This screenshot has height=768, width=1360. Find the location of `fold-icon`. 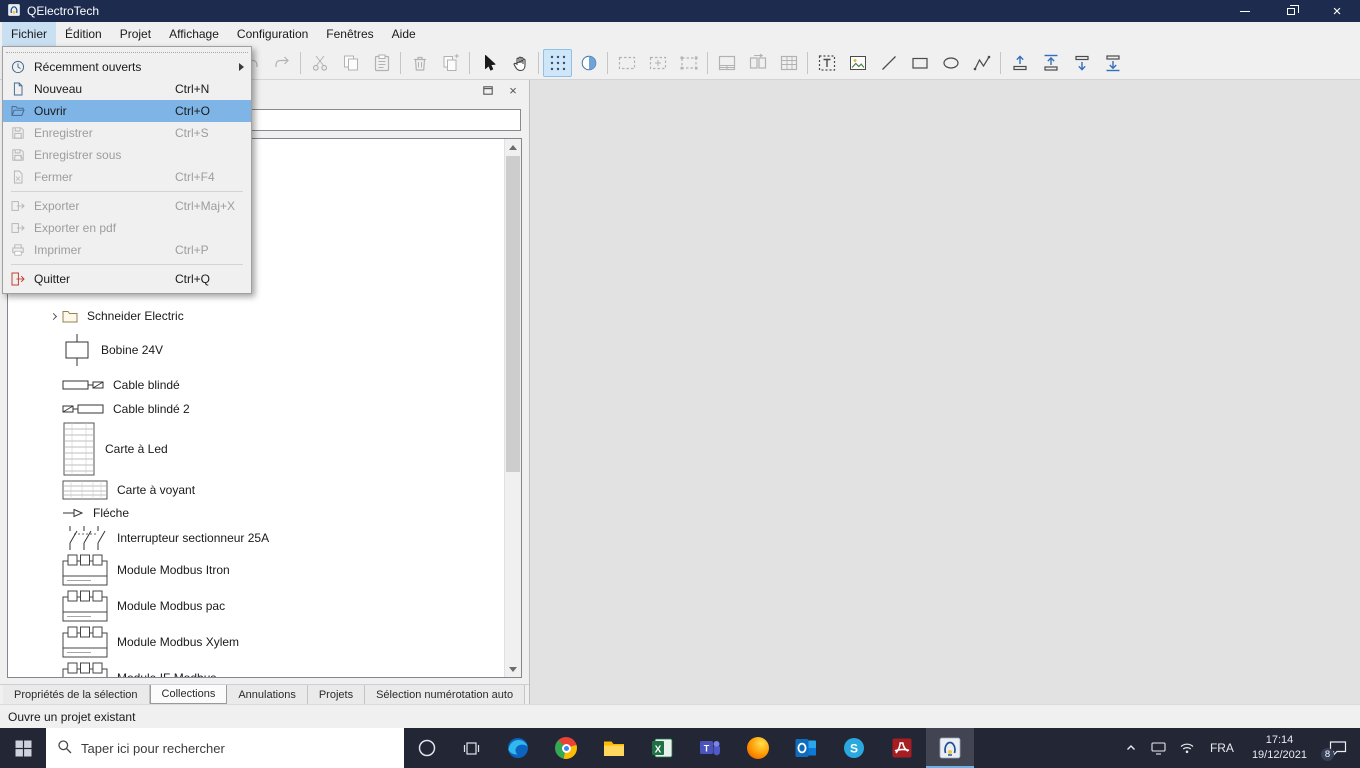

fold-icon is located at coordinates (757, 63).